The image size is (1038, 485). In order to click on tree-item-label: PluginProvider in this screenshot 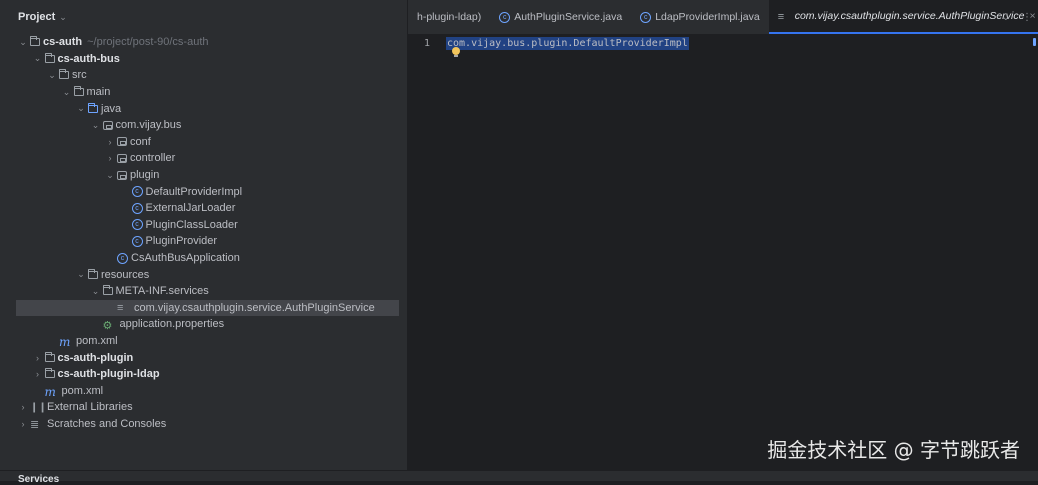, I will do `click(181, 241)`.